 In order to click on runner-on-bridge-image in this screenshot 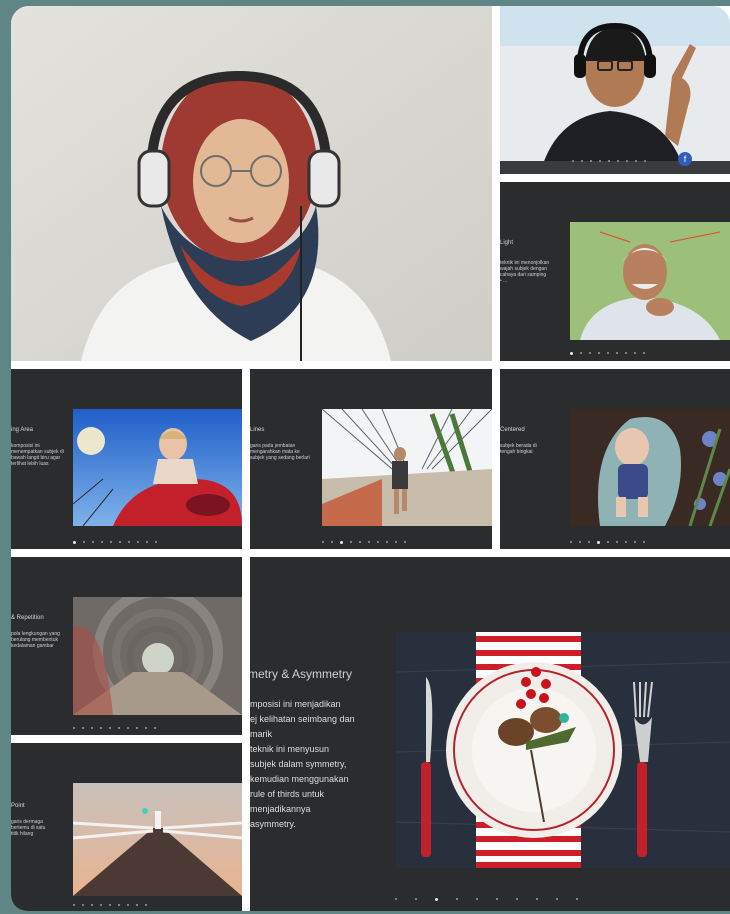, I will do `click(407, 467)`.